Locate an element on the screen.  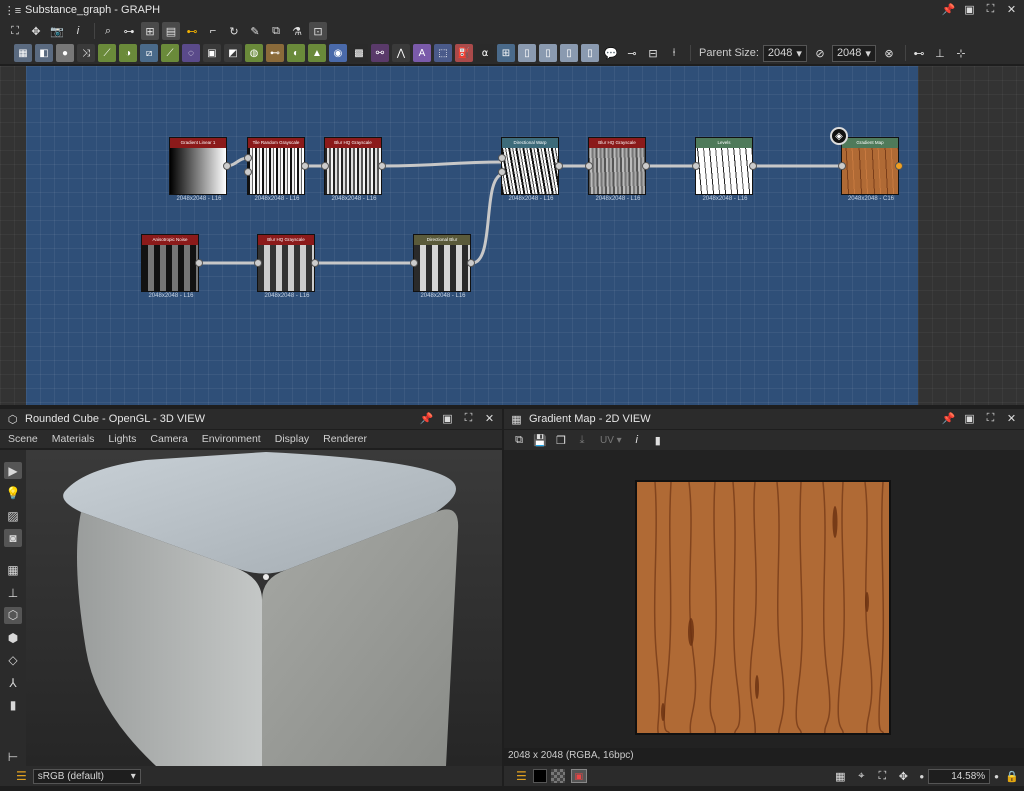
node-tile-random: Tile Random Grayscale 2048x2048 - L16 is located at coordinates (276, 169).